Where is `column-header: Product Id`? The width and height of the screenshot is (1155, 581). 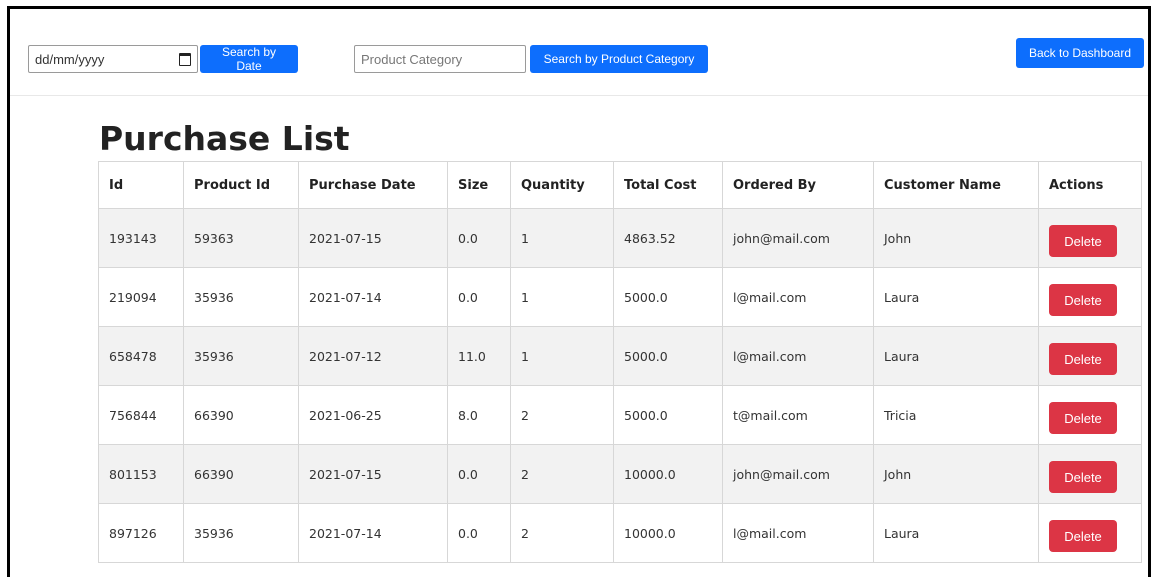
column-header: Product Id is located at coordinates (241, 185).